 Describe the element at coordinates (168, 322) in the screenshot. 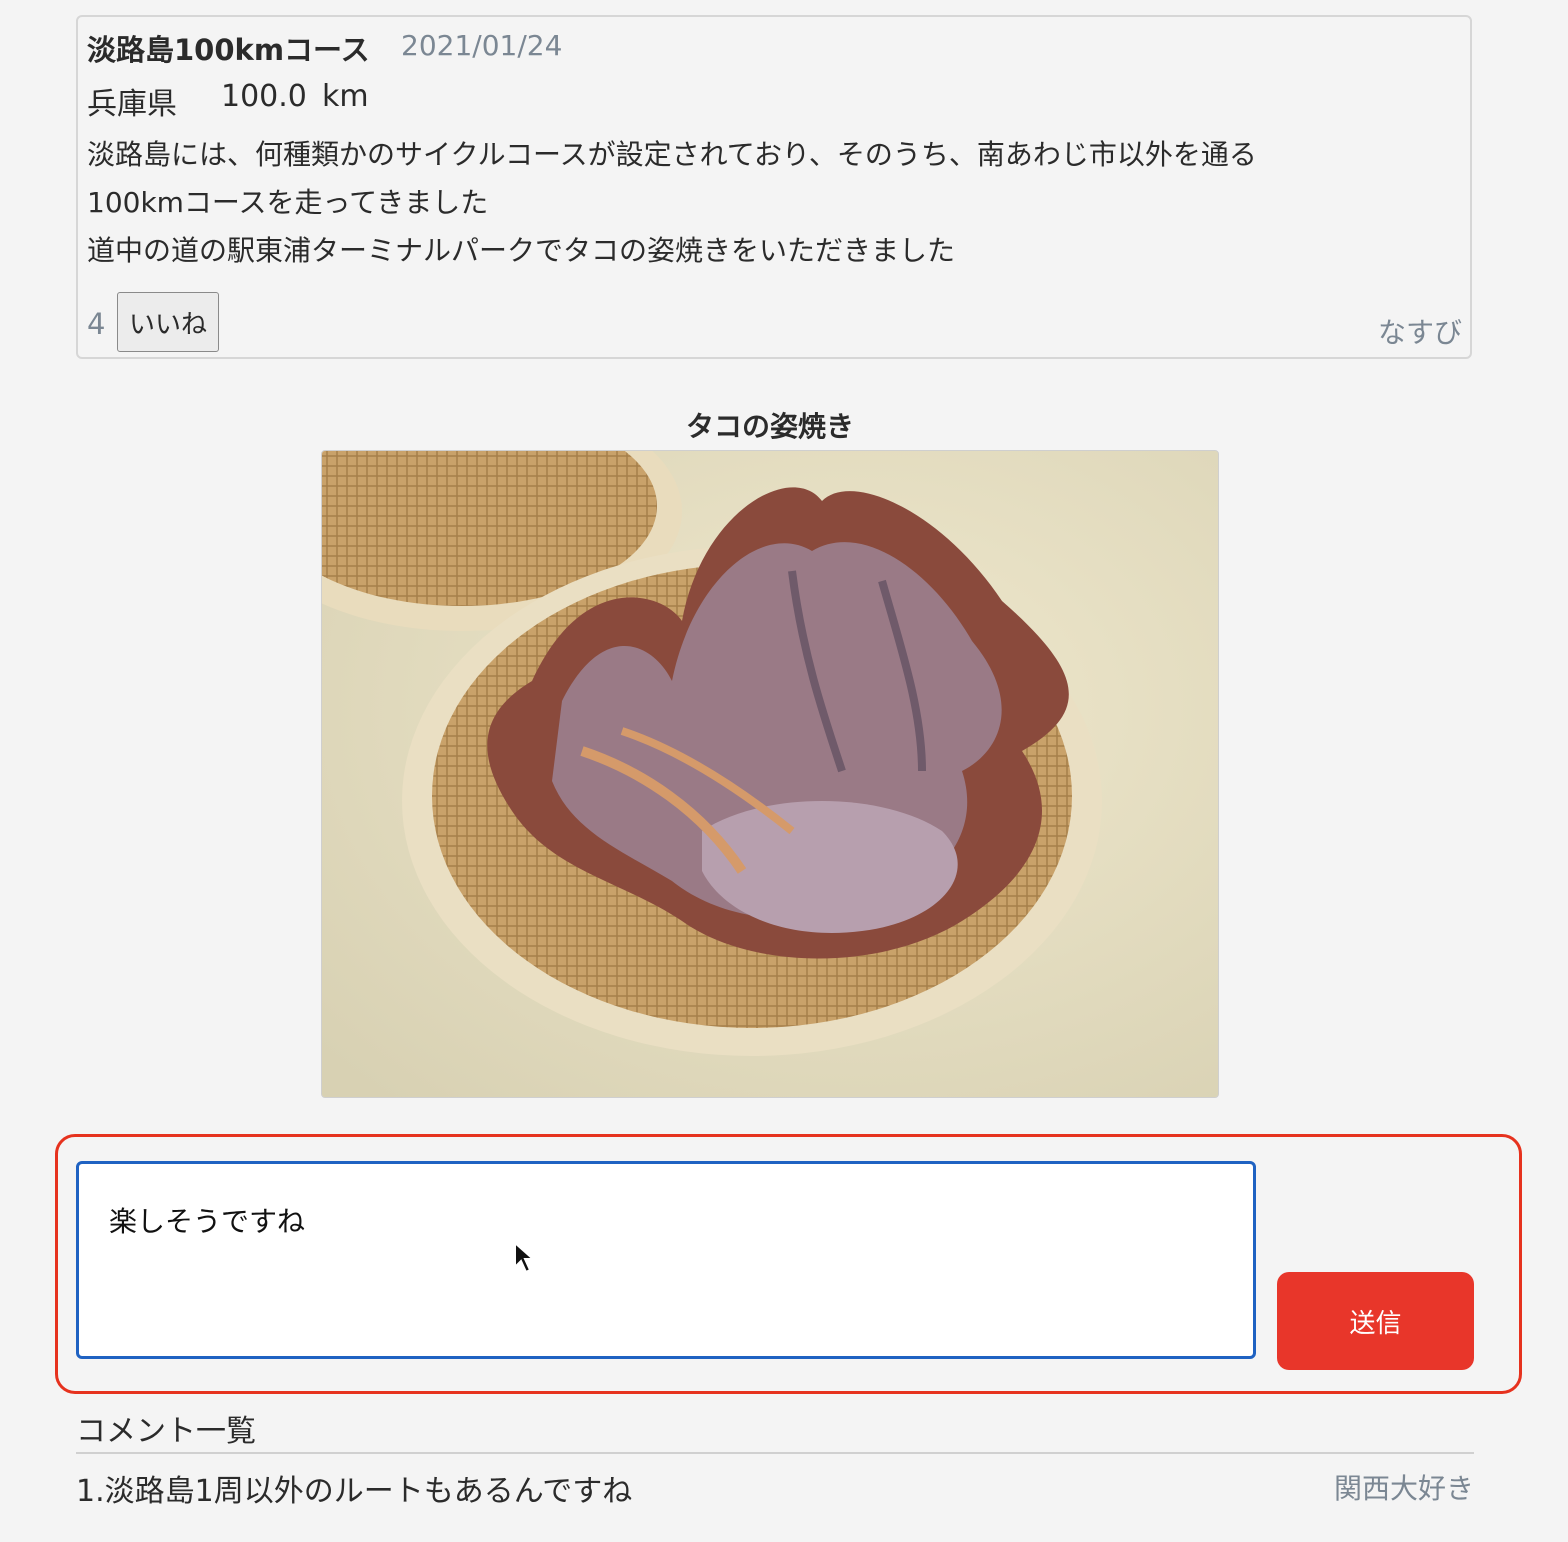

I see `like-button: いいね` at that location.